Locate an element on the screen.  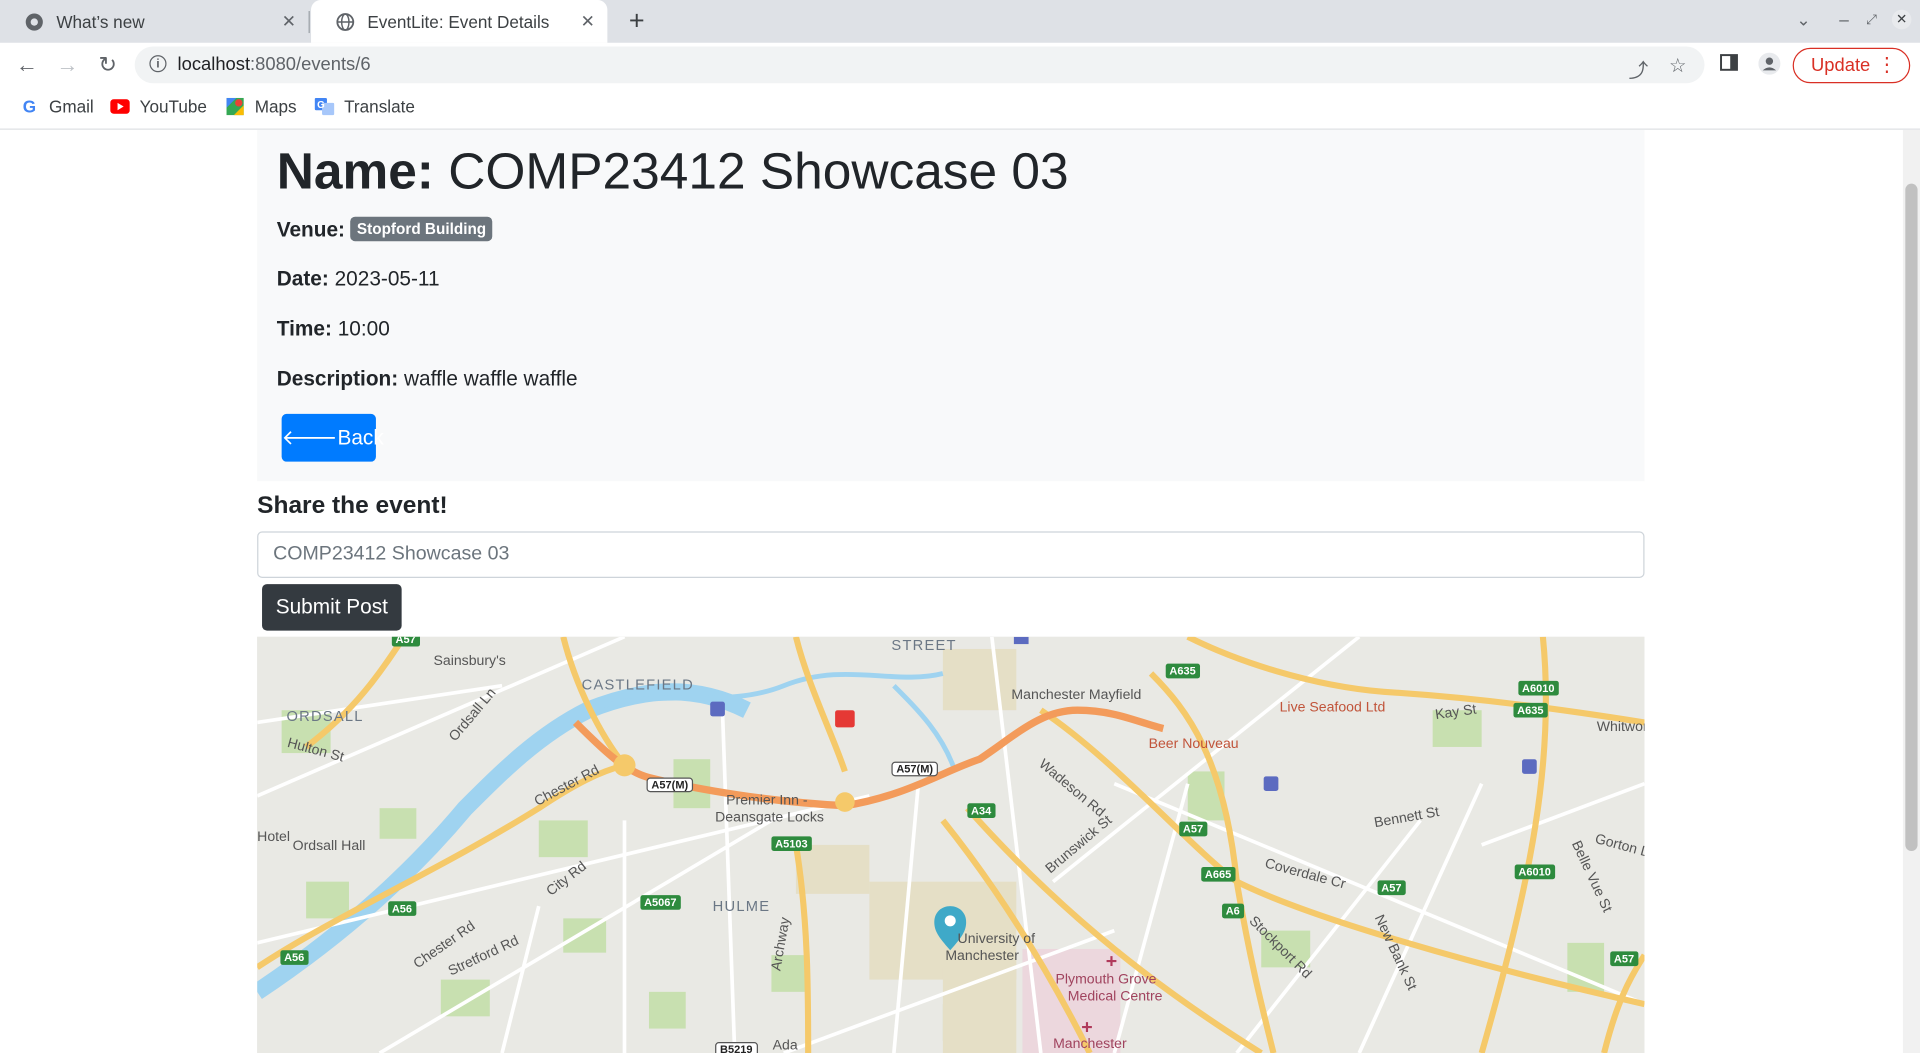
road-shield: A665 is located at coordinates (1218, 874).